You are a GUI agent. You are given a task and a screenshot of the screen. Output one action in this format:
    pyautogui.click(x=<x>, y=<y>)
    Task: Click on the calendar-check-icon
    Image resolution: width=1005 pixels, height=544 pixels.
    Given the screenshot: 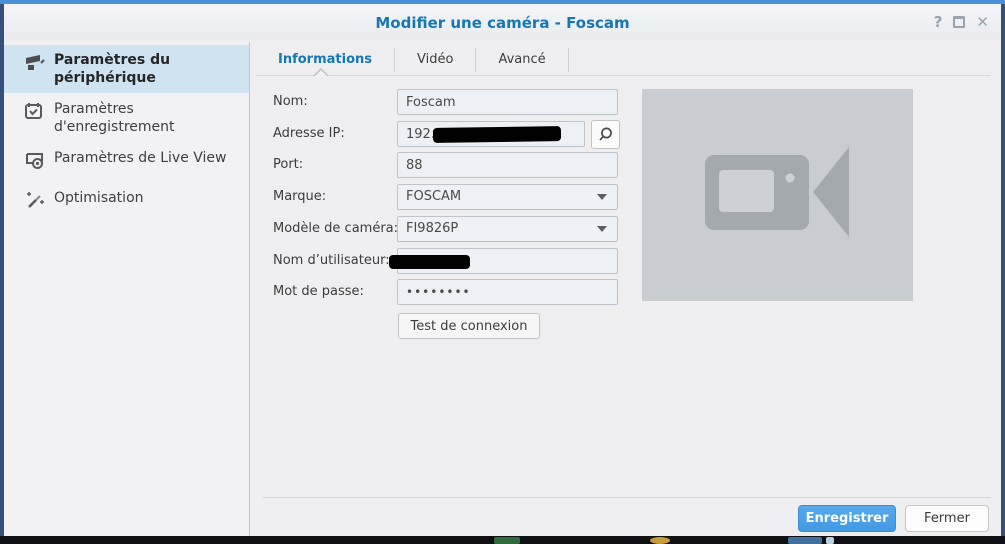 What is the action you would take?
    pyautogui.click(x=33, y=111)
    